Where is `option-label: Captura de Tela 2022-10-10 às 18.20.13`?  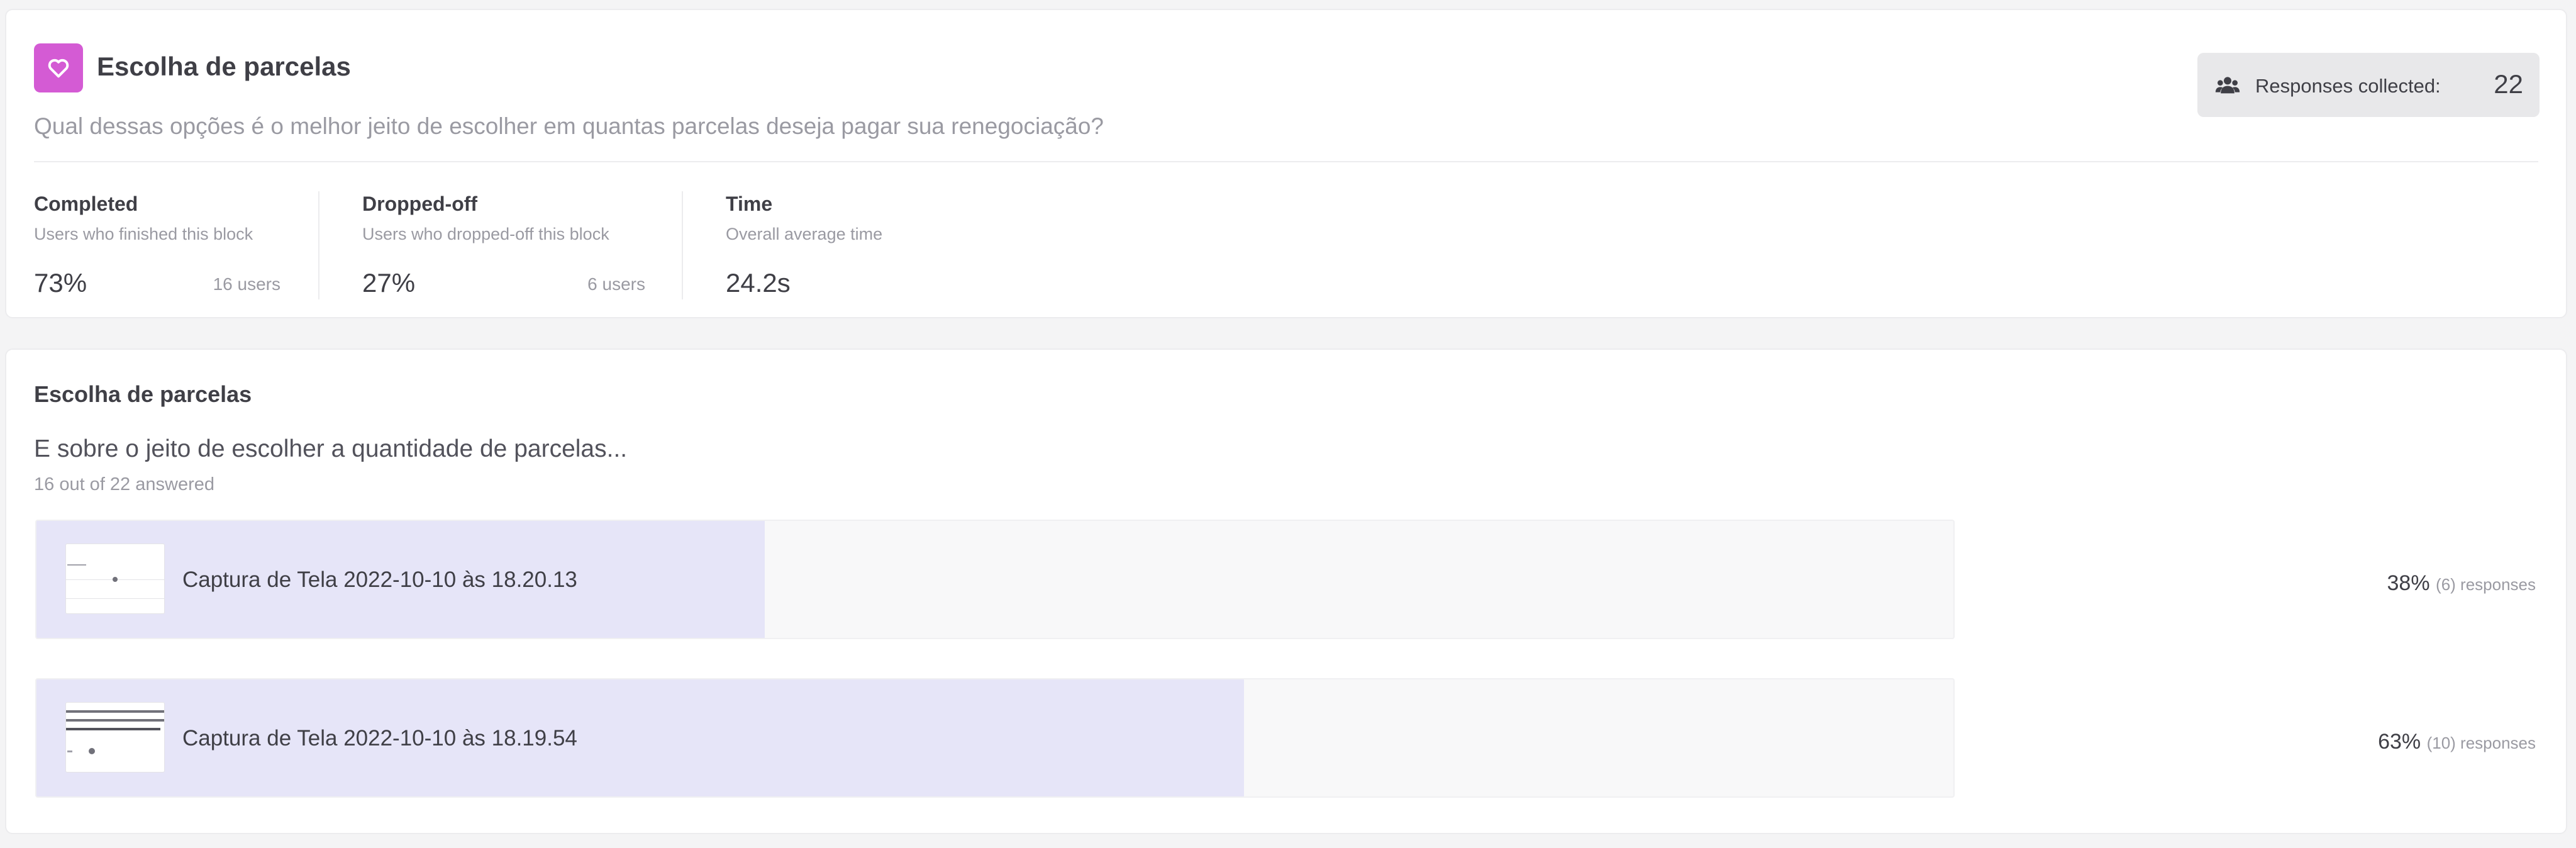
option-label: Captura de Tela 2022-10-10 às 18.20.13 is located at coordinates (379, 579).